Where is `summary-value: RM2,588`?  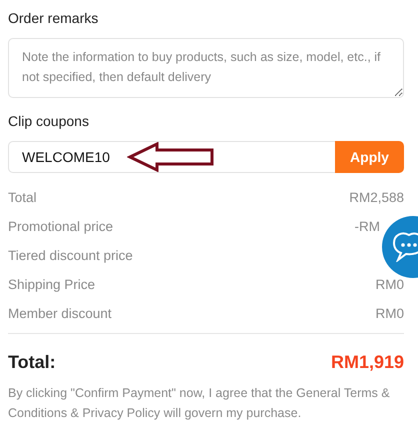 summary-value: RM2,588 is located at coordinates (376, 197).